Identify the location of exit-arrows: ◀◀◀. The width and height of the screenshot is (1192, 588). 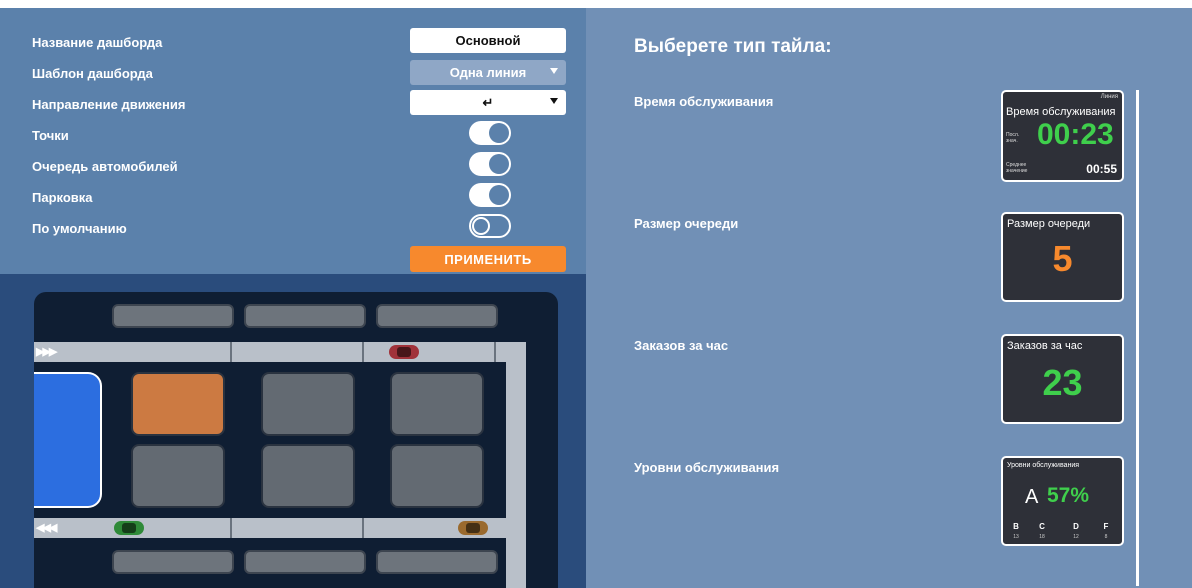
(46, 528).